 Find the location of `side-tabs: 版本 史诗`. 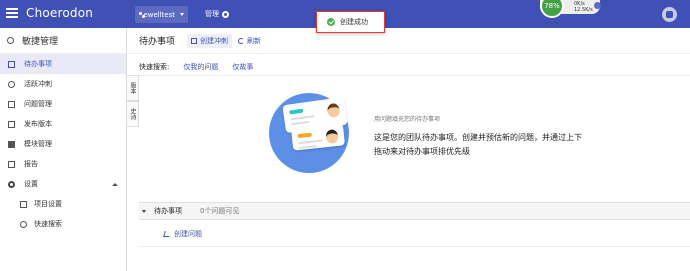

side-tabs: 版本 史诗 is located at coordinates (133, 101).